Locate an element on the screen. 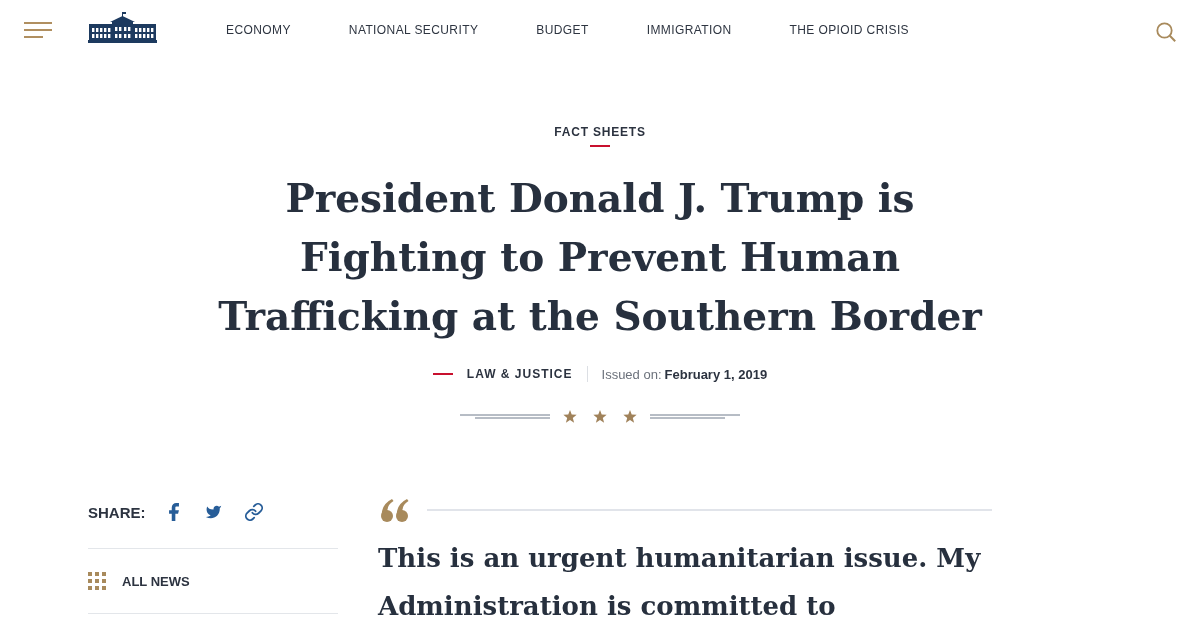 This screenshot has width=1200, height=630. building-logo is located at coordinates (122, 27).